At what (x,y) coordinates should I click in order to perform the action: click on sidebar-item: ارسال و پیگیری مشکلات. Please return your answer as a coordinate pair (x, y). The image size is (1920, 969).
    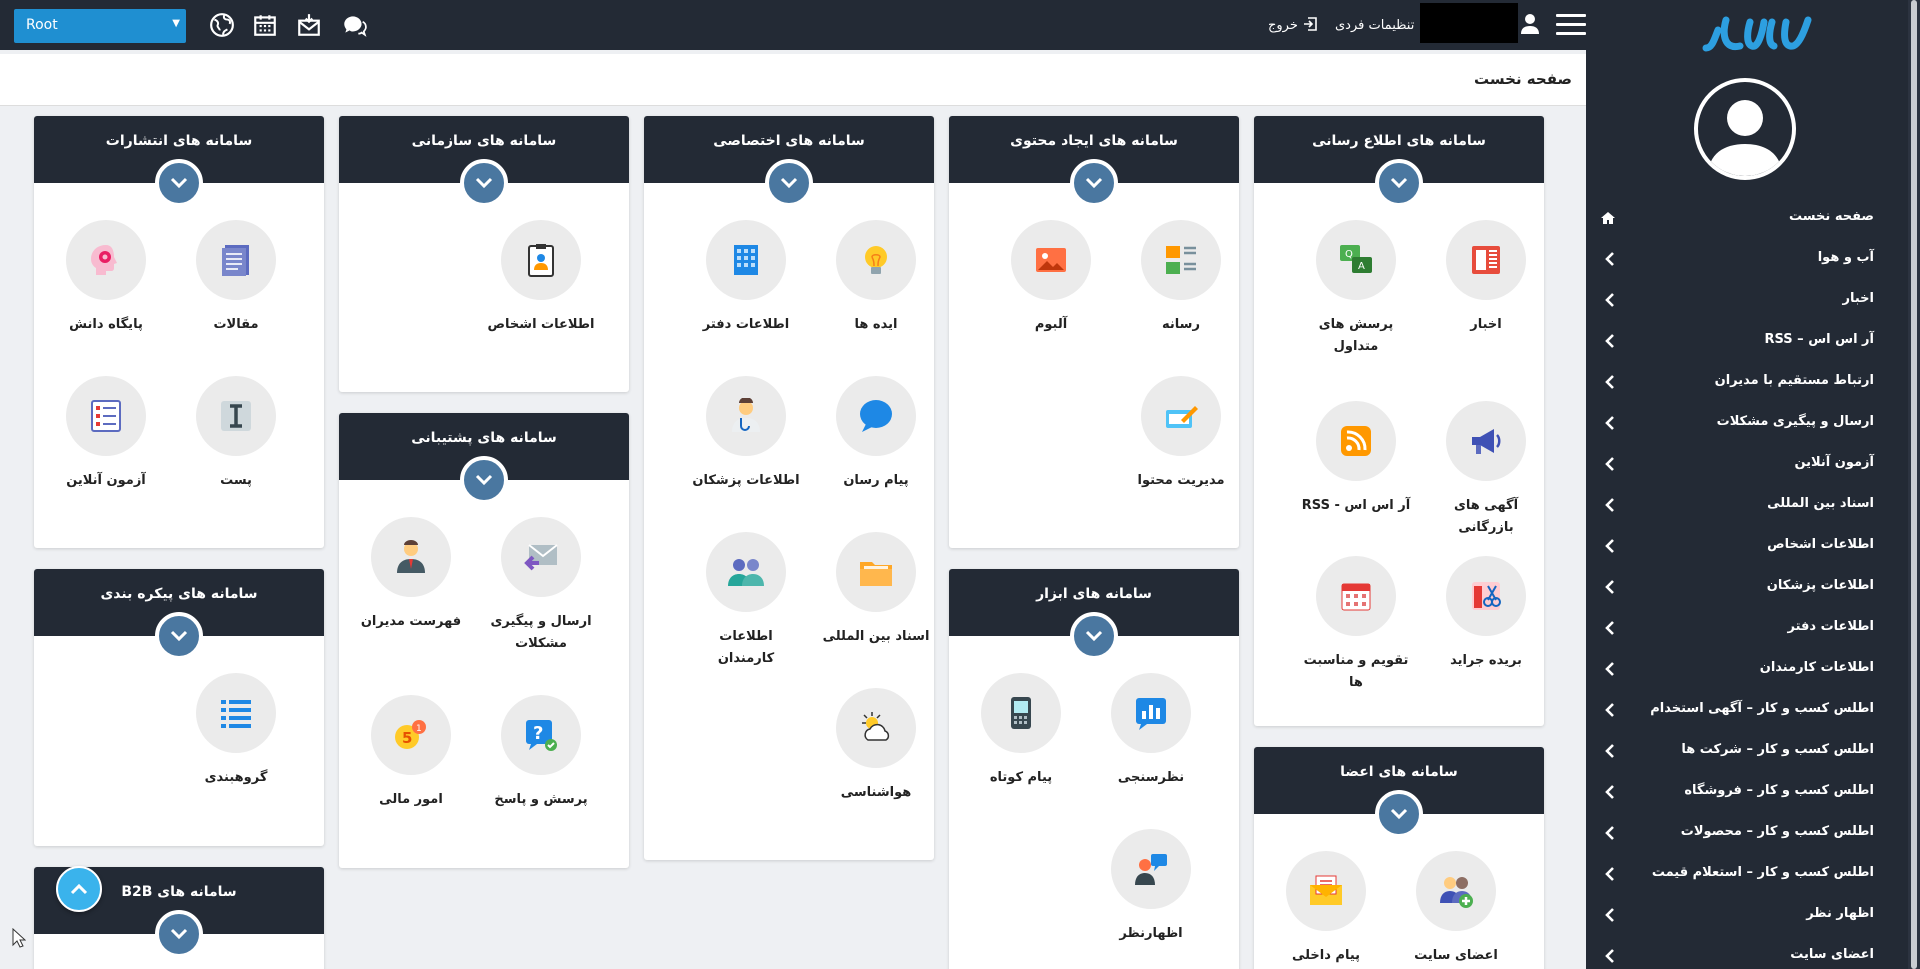
    Looking at the image, I should click on (1747, 423).